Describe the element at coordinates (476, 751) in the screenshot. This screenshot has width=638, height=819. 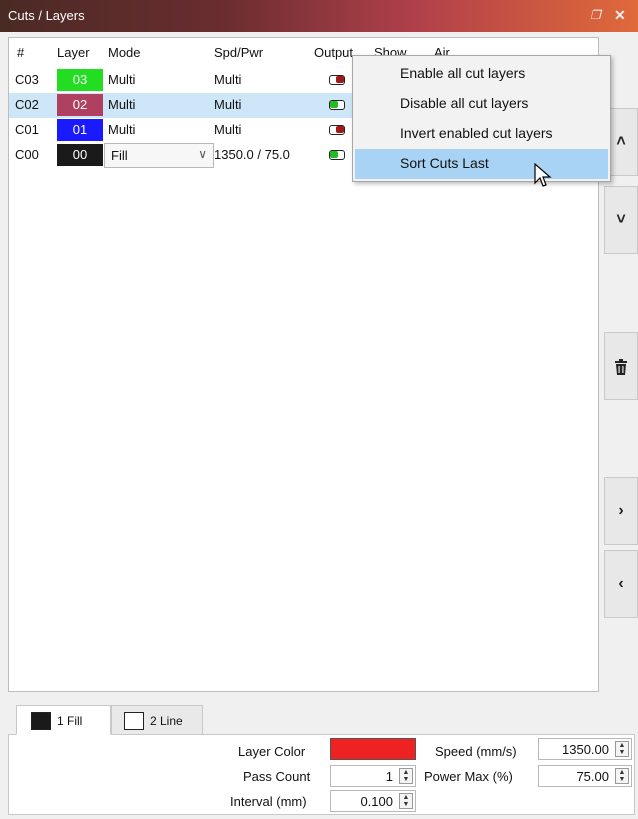
I see `speed-label: Speed (mm/s)` at that location.